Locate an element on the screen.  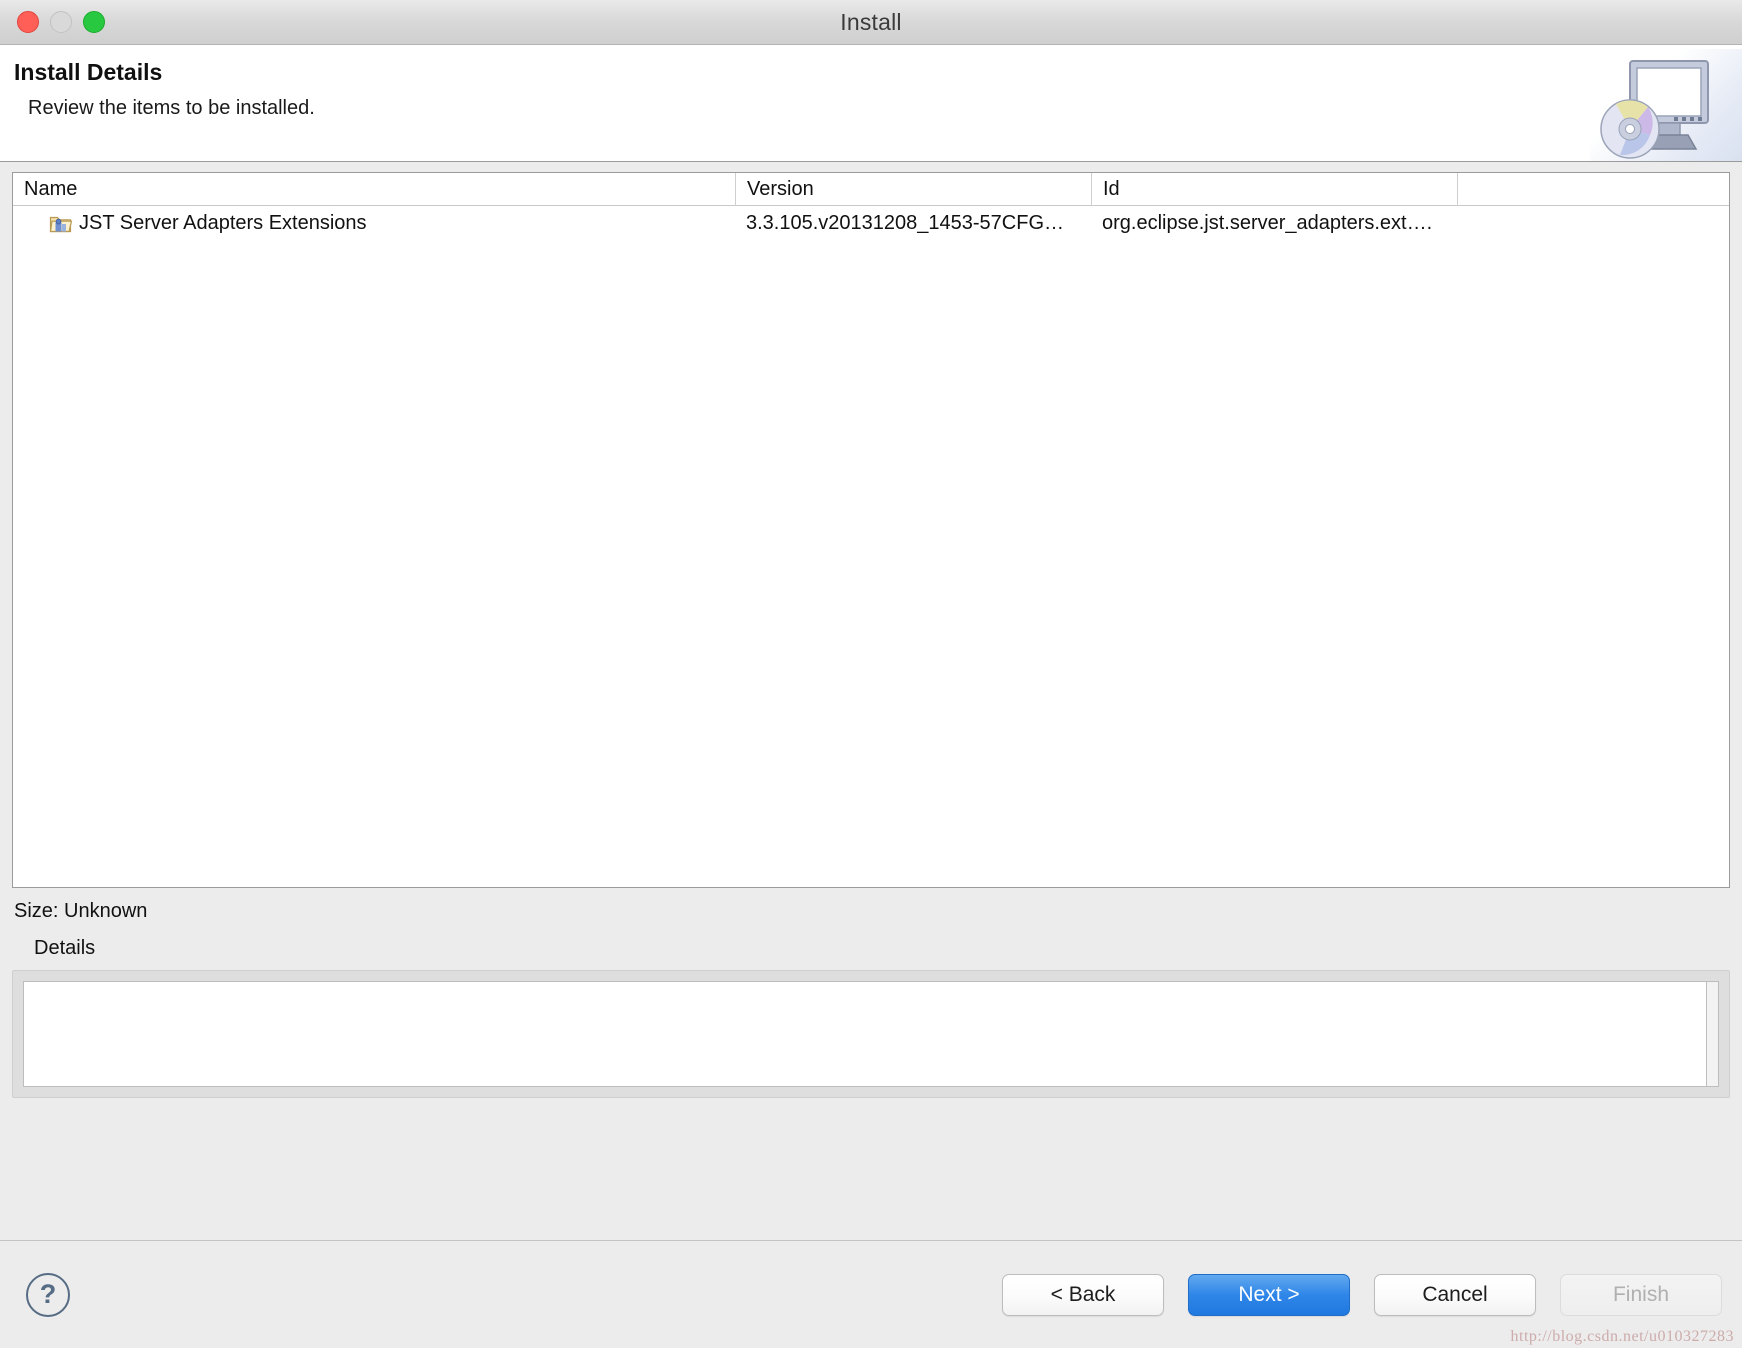
title-bar: Install is located at coordinates (871, 22).